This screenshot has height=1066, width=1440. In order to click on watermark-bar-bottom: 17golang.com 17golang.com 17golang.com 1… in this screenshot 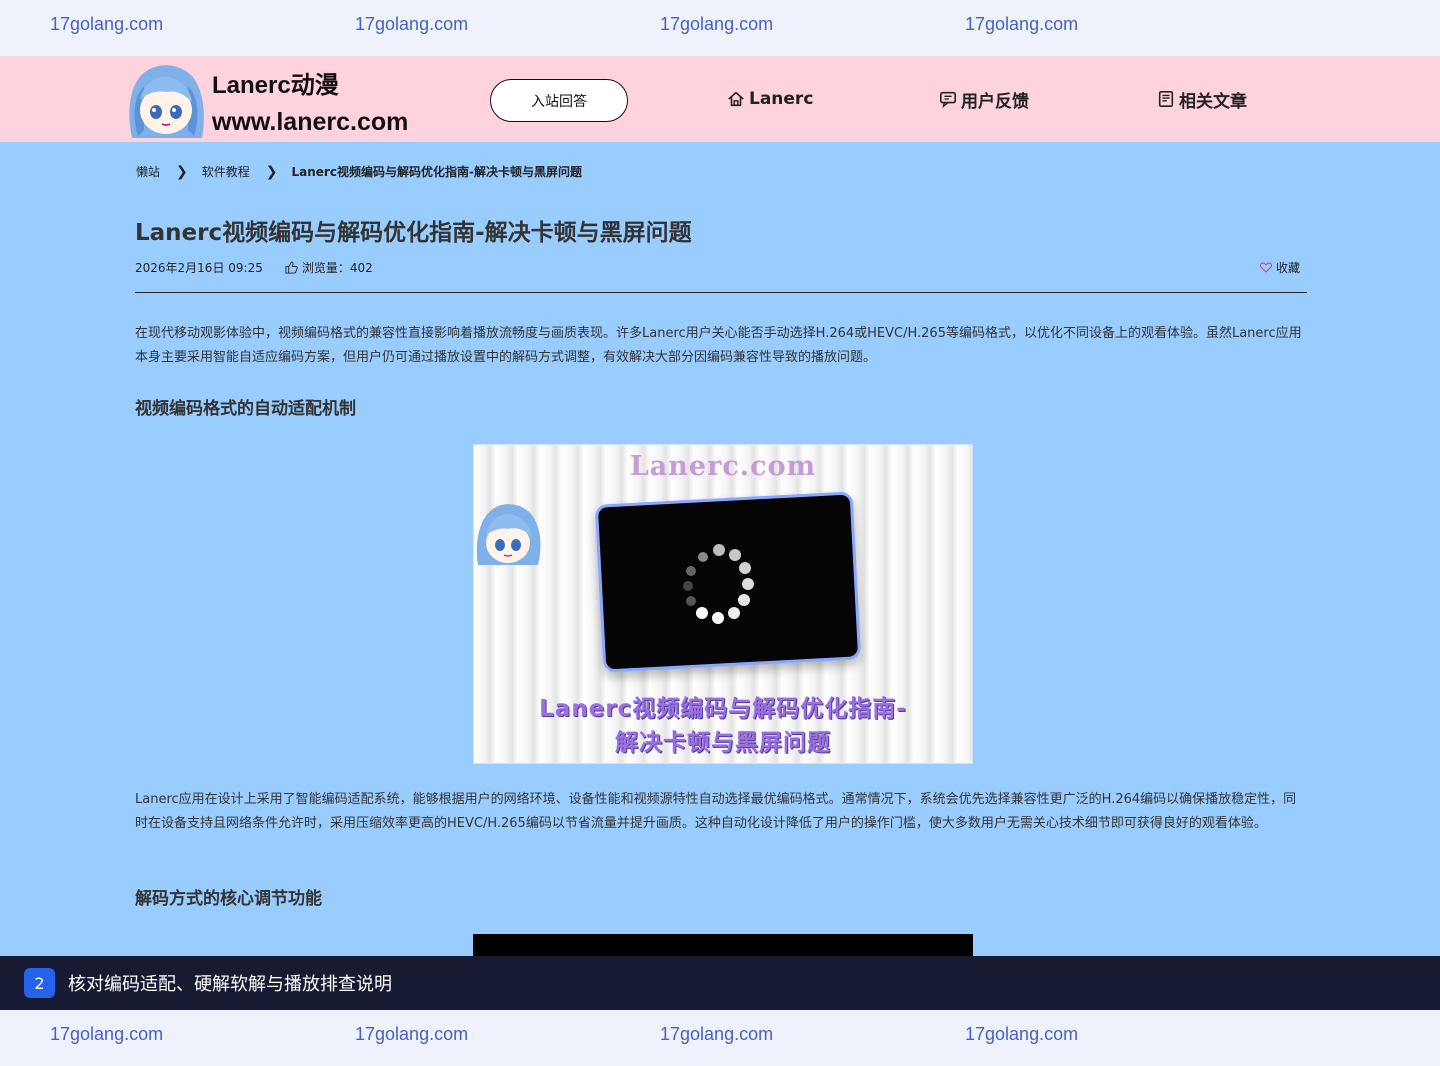, I will do `click(720, 1038)`.